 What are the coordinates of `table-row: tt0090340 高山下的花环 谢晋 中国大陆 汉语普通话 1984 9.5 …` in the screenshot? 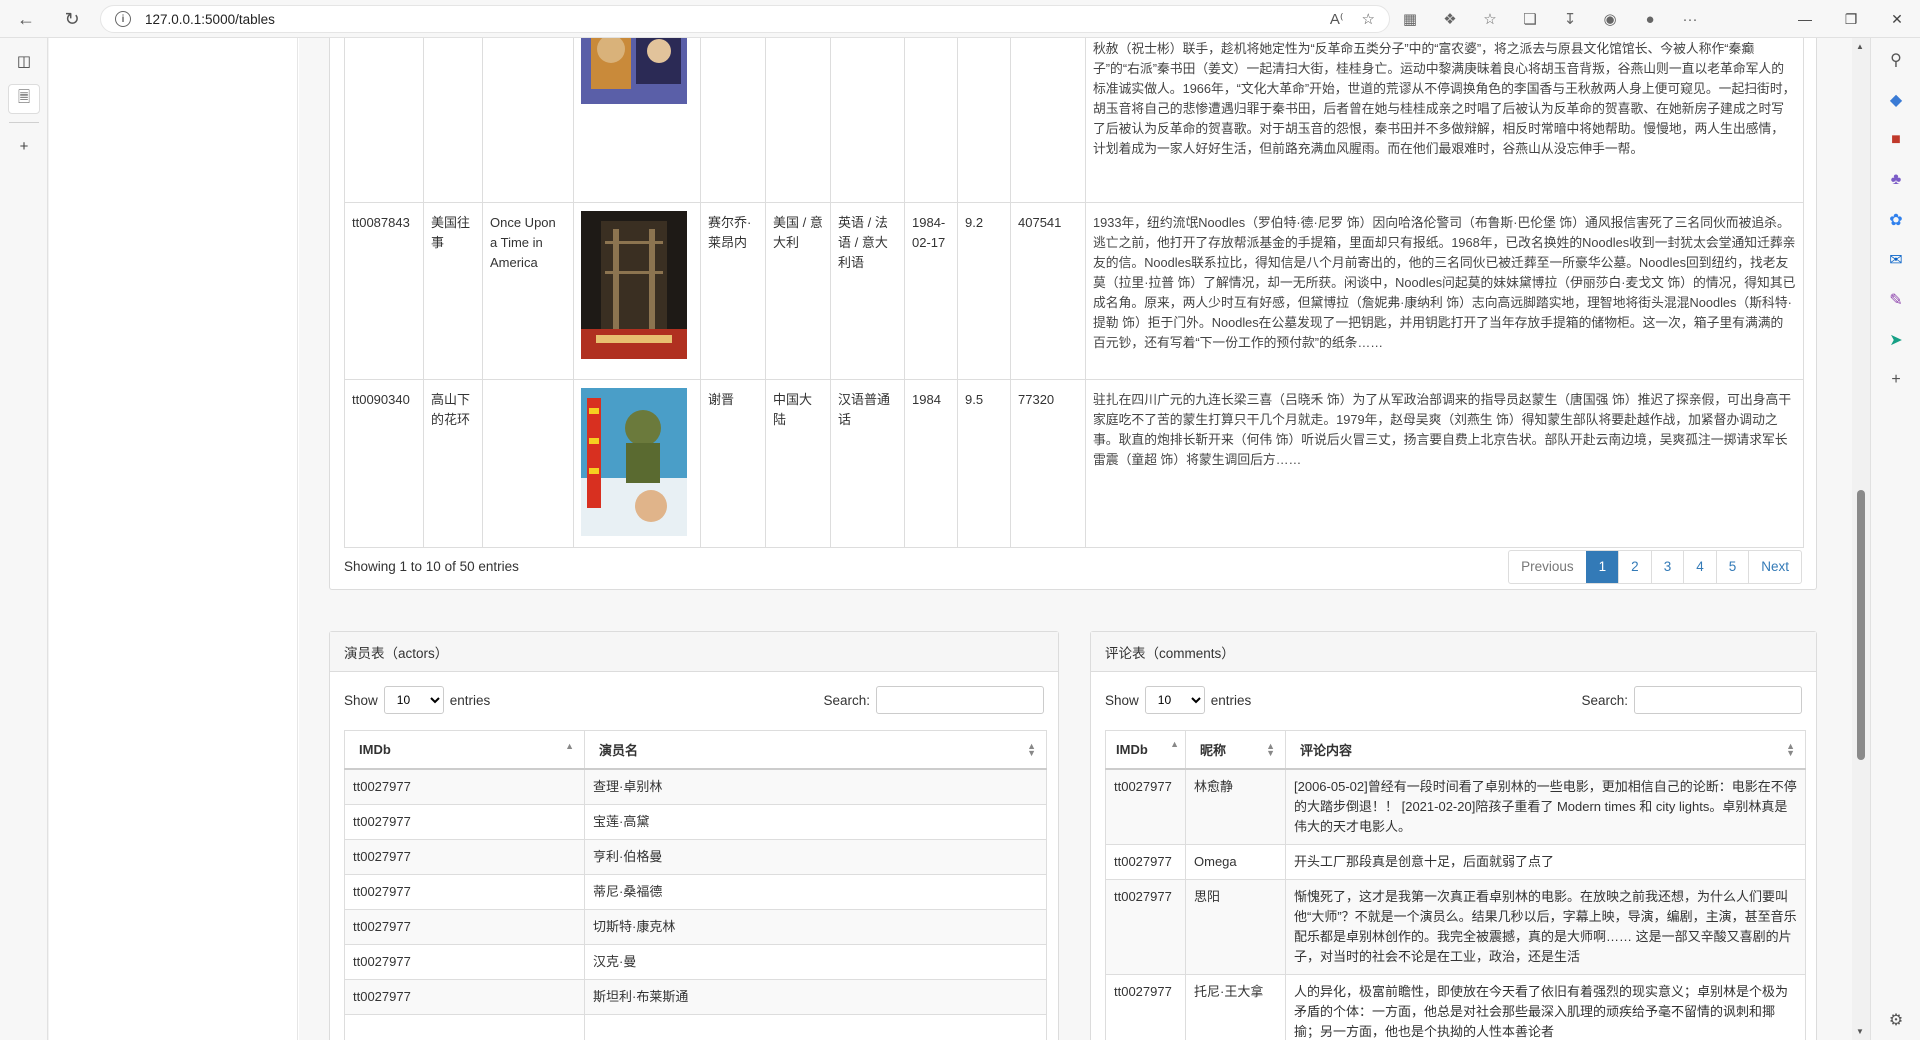 It's located at (1074, 463).